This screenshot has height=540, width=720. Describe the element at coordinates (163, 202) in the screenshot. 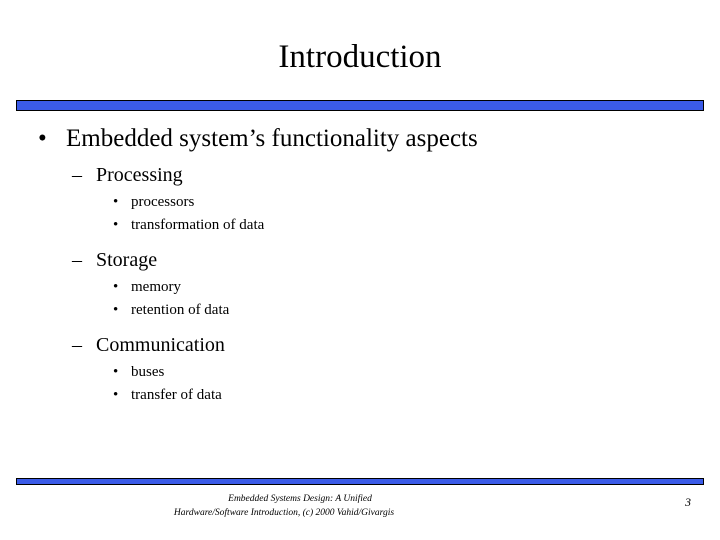

I see `outline-level3-label: processors` at that location.